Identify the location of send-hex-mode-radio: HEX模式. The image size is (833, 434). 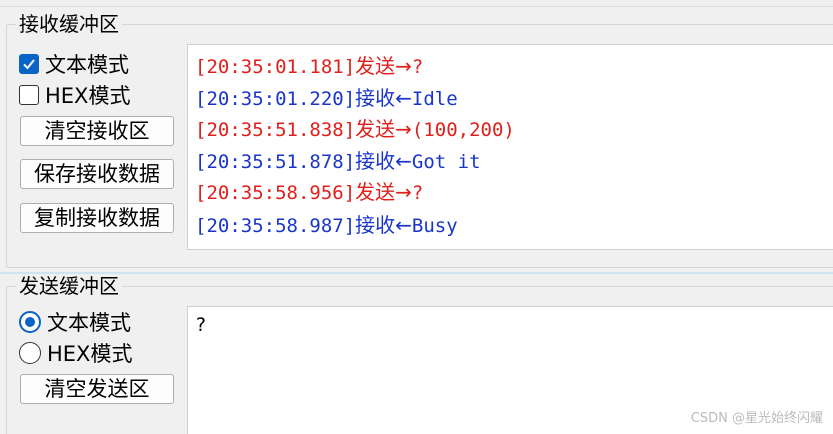
(75, 353).